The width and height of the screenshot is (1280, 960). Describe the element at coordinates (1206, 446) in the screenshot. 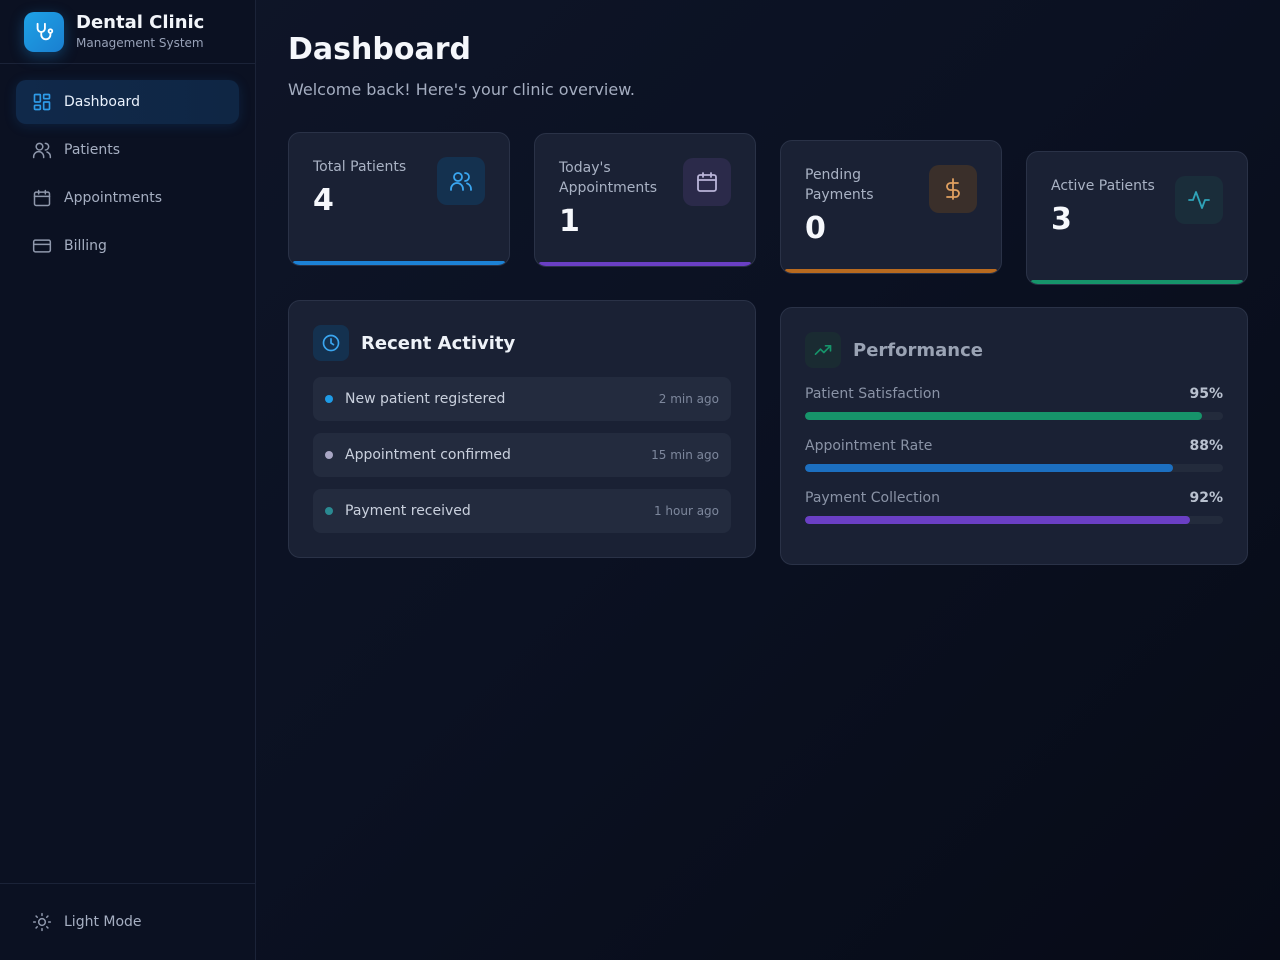

I see `metric-value: 88%` at that location.